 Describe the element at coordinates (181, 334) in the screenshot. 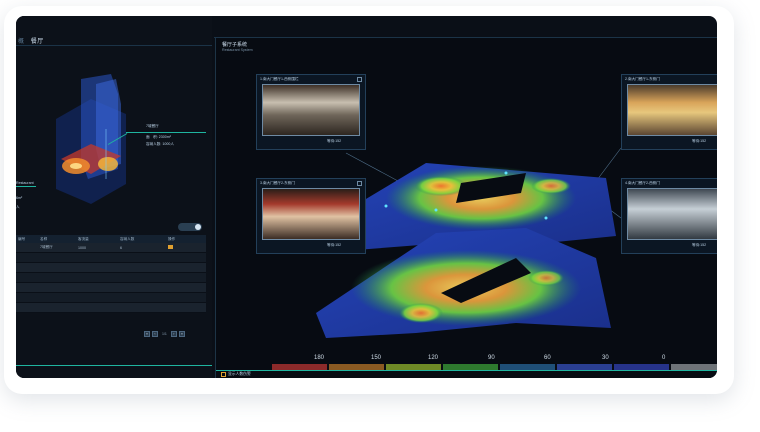

I see `last-page-button: »` at that location.